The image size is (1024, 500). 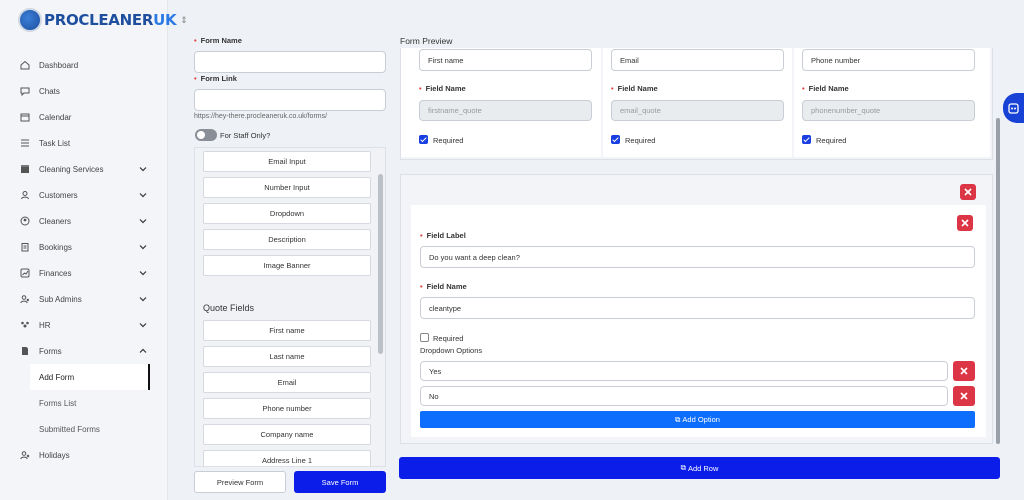 What do you see at coordinates (683, 467) in the screenshot?
I see `add-icon: ⧉` at bounding box center [683, 467].